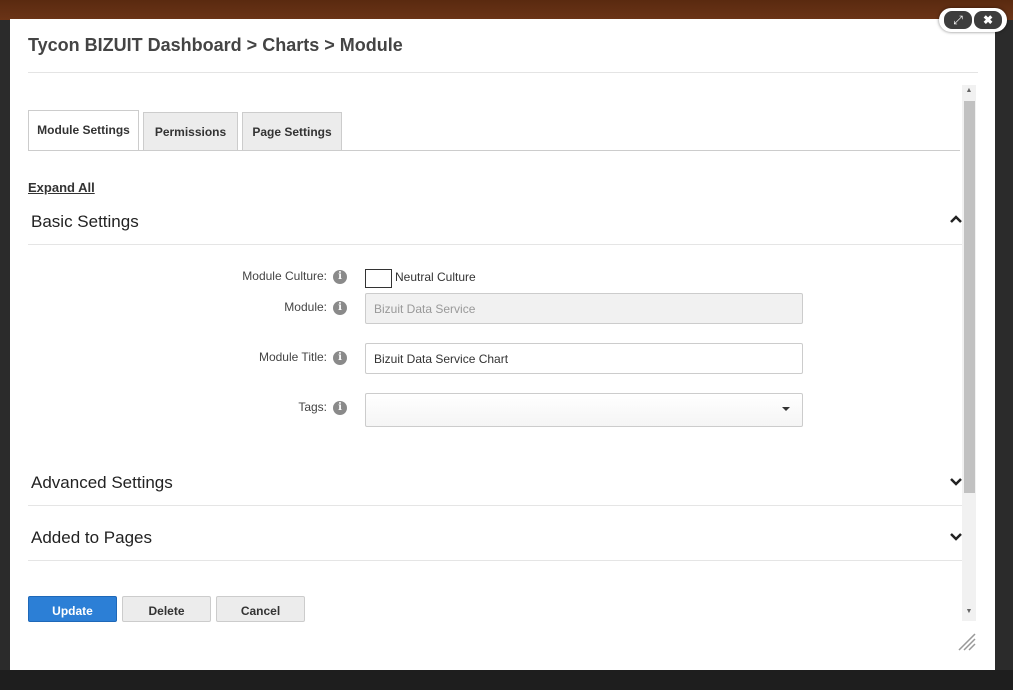  I want to click on section-label: Added to Pages, so click(91, 537).